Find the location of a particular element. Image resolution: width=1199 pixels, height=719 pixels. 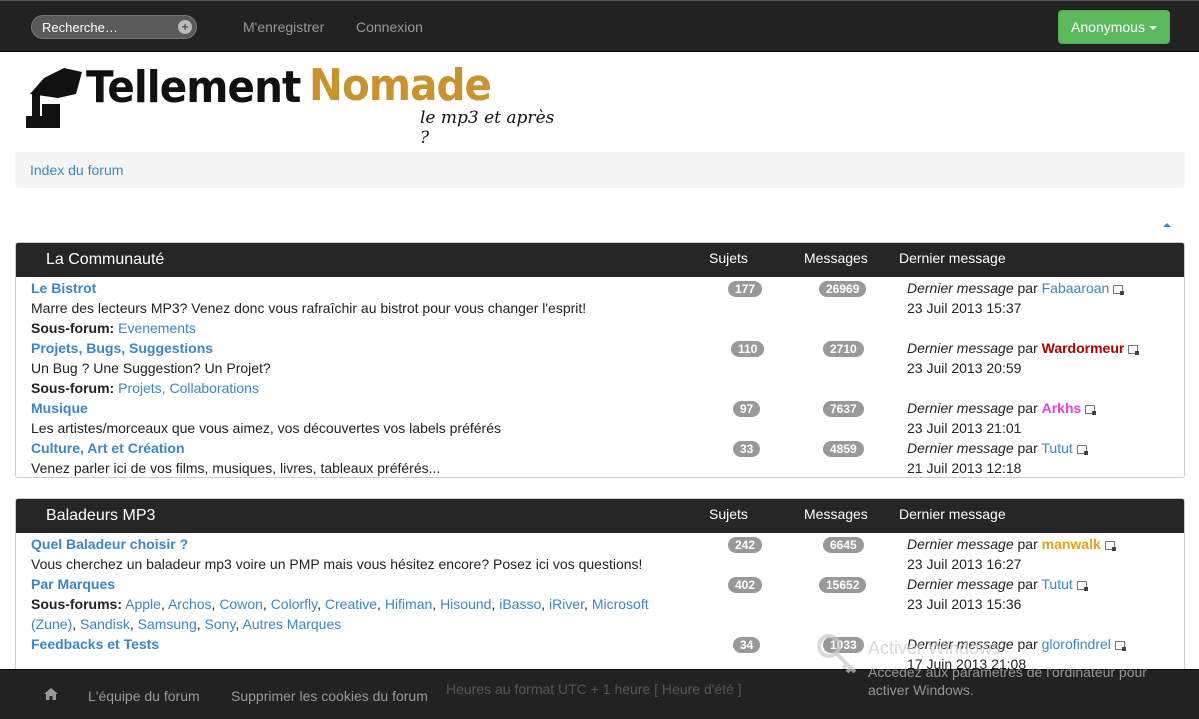

category-title: Baladeurs MP3 is located at coordinates (100, 516).